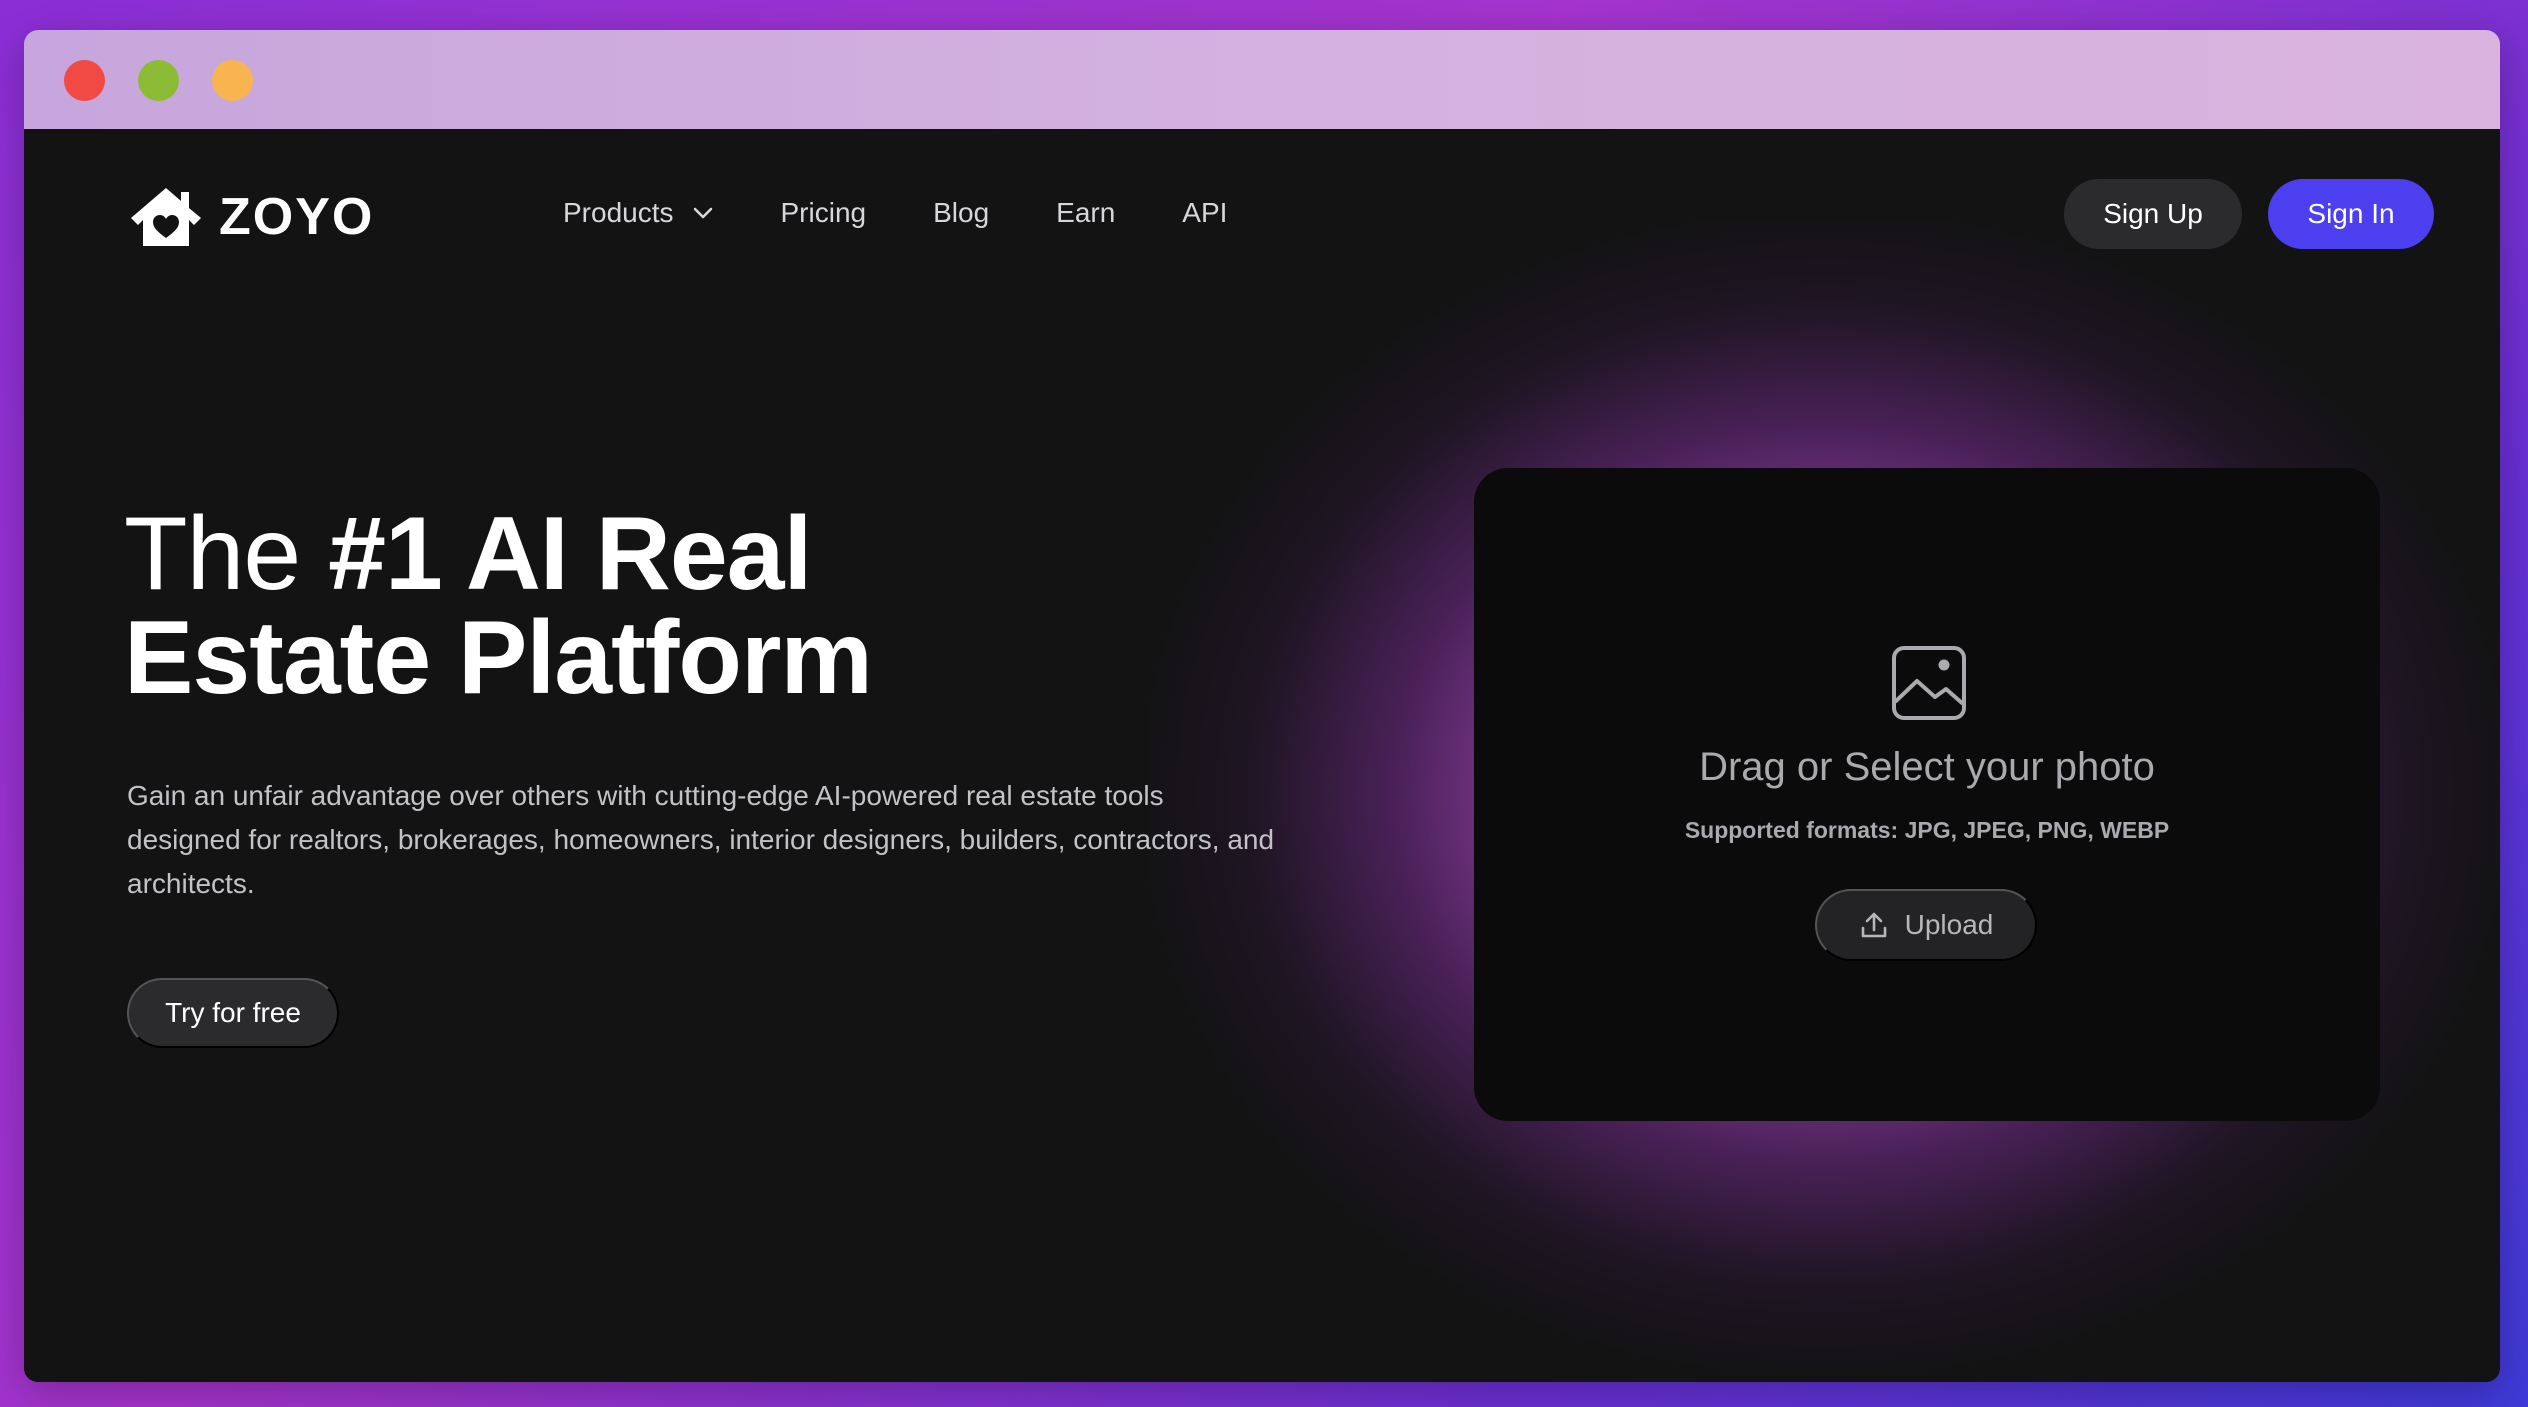 The image size is (2528, 1407). What do you see at coordinates (84, 80) in the screenshot?
I see `close-window-button` at bounding box center [84, 80].